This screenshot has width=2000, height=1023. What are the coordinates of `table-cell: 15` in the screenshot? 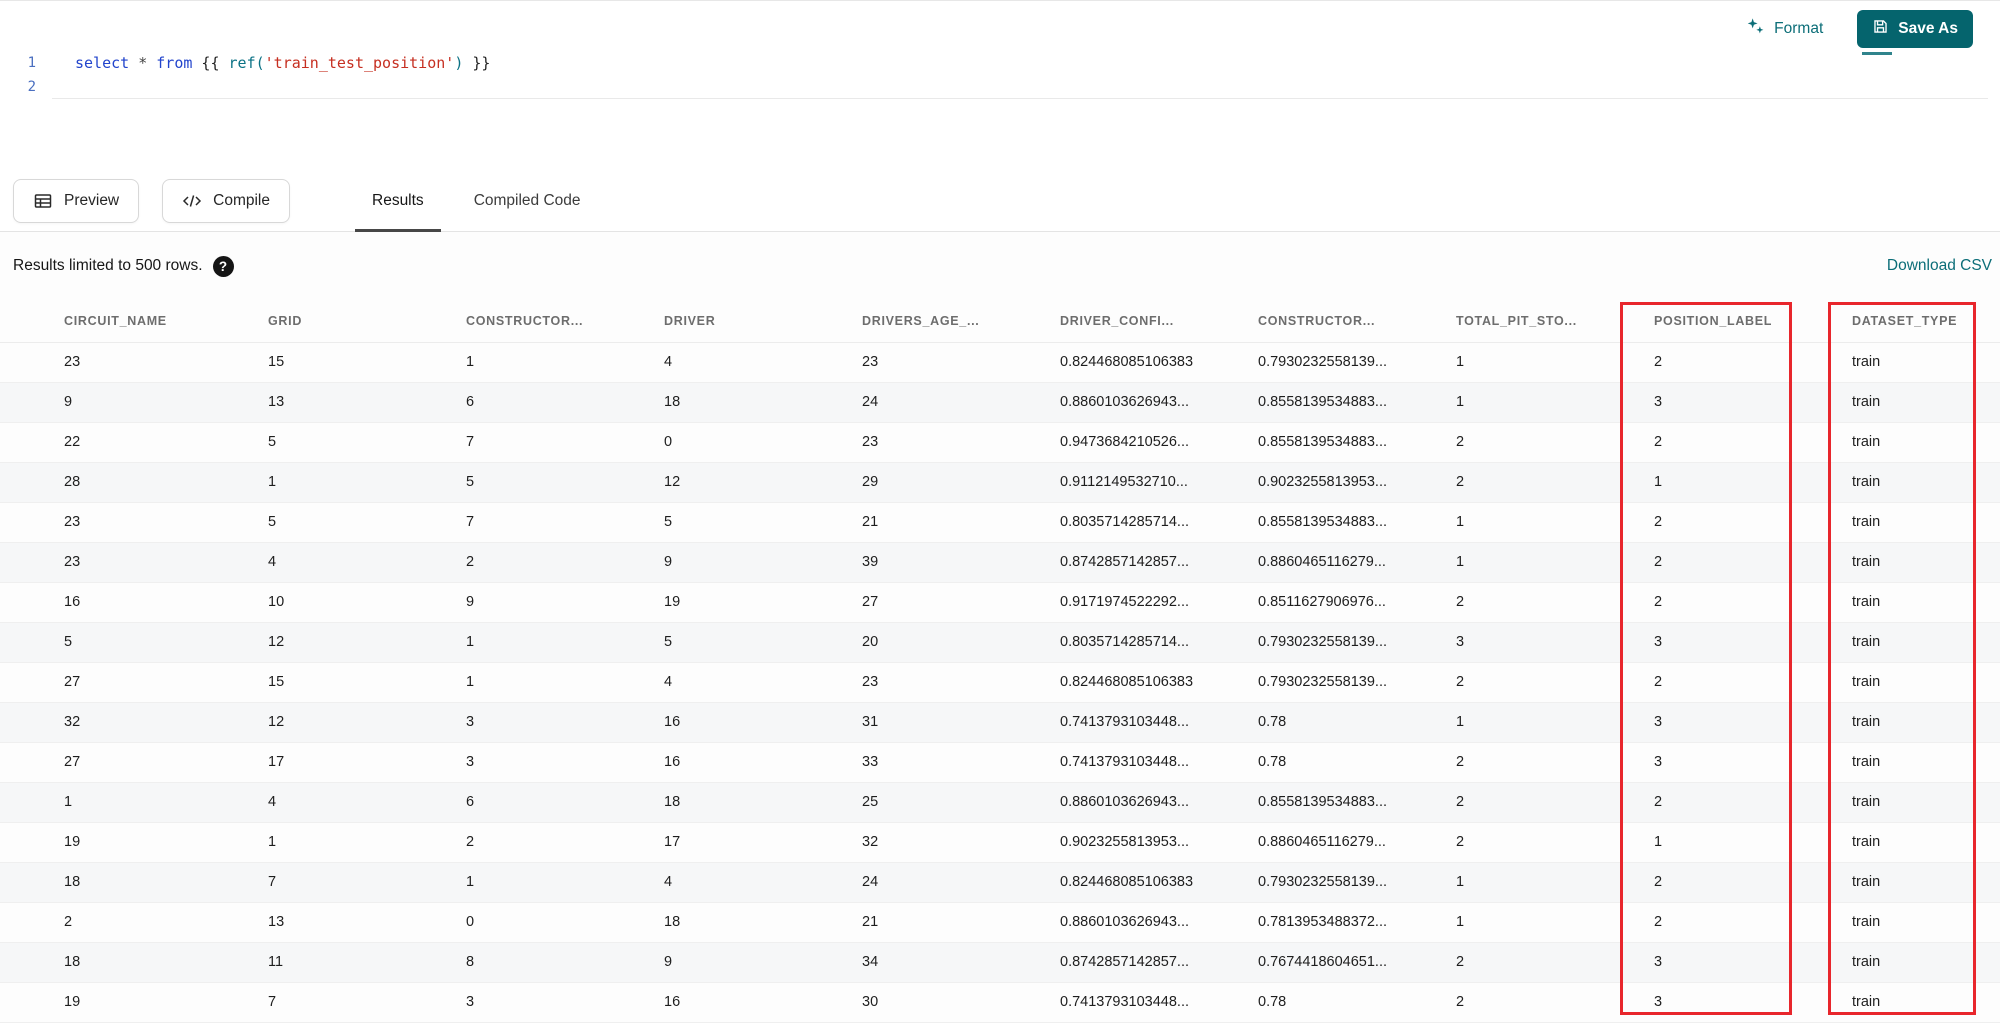 It's located at (353, 362).